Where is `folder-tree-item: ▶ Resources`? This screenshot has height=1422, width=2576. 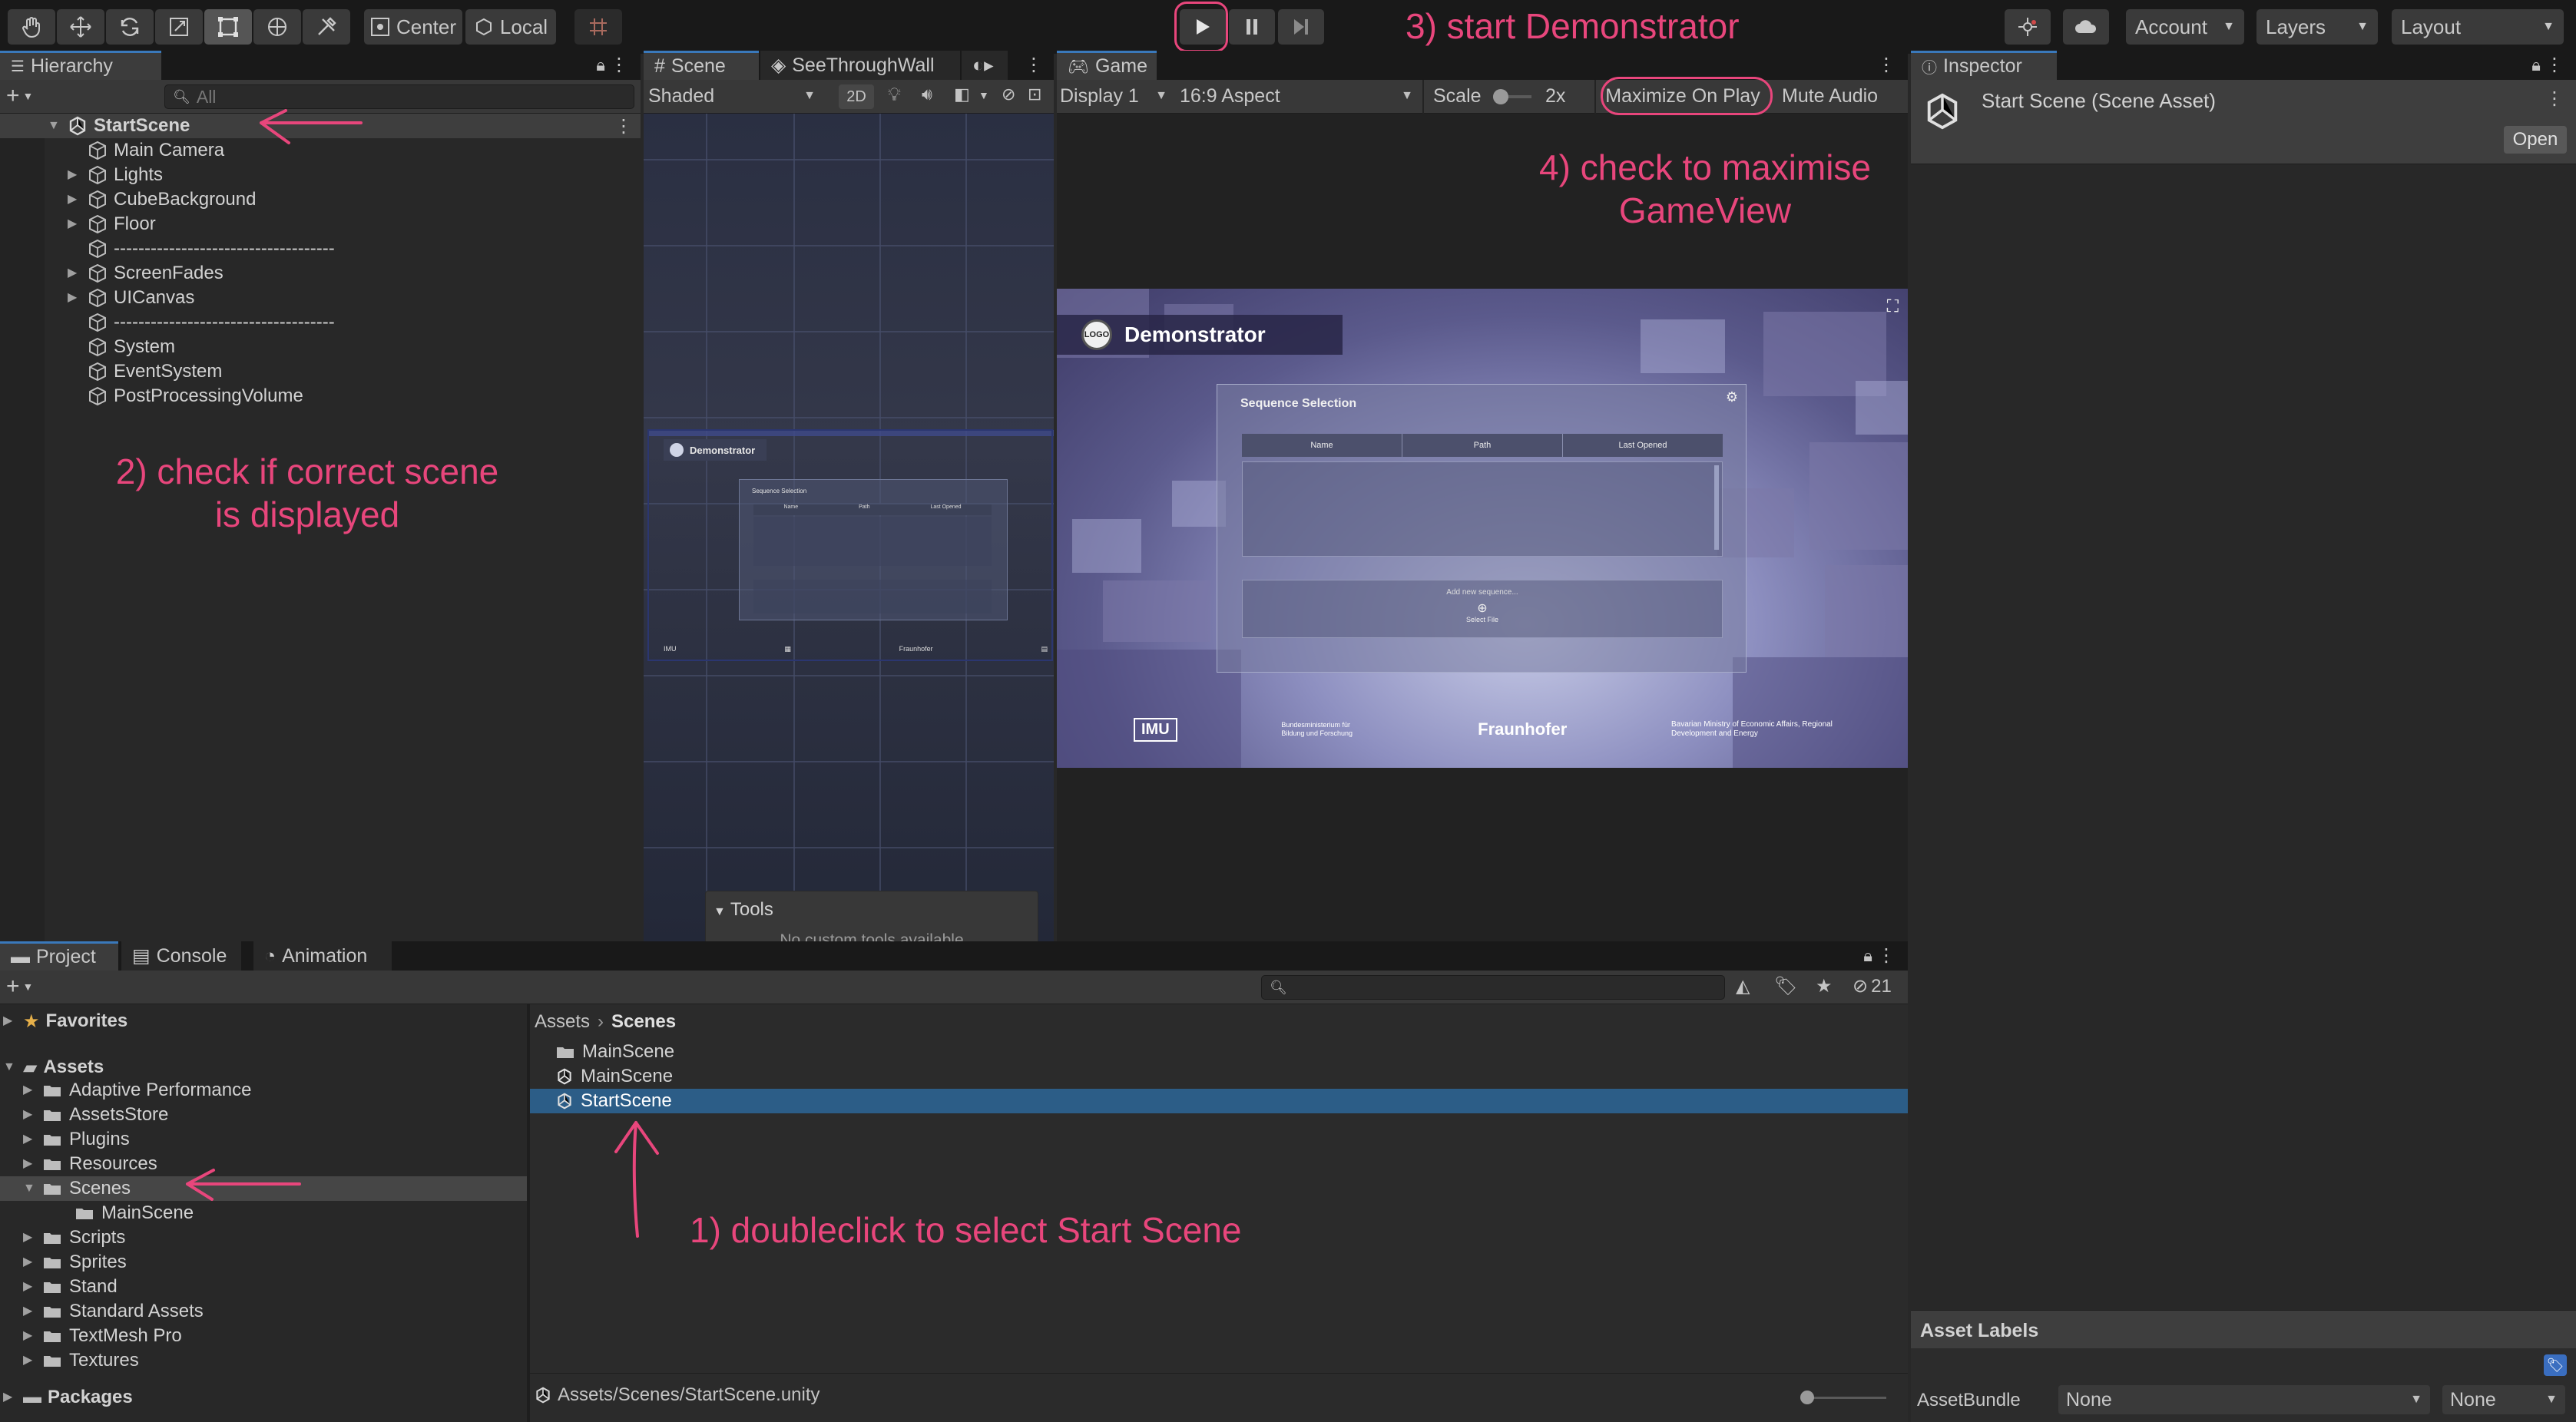
folder-tree-item: ▶ Resources is located at coordinates (90, 1164).